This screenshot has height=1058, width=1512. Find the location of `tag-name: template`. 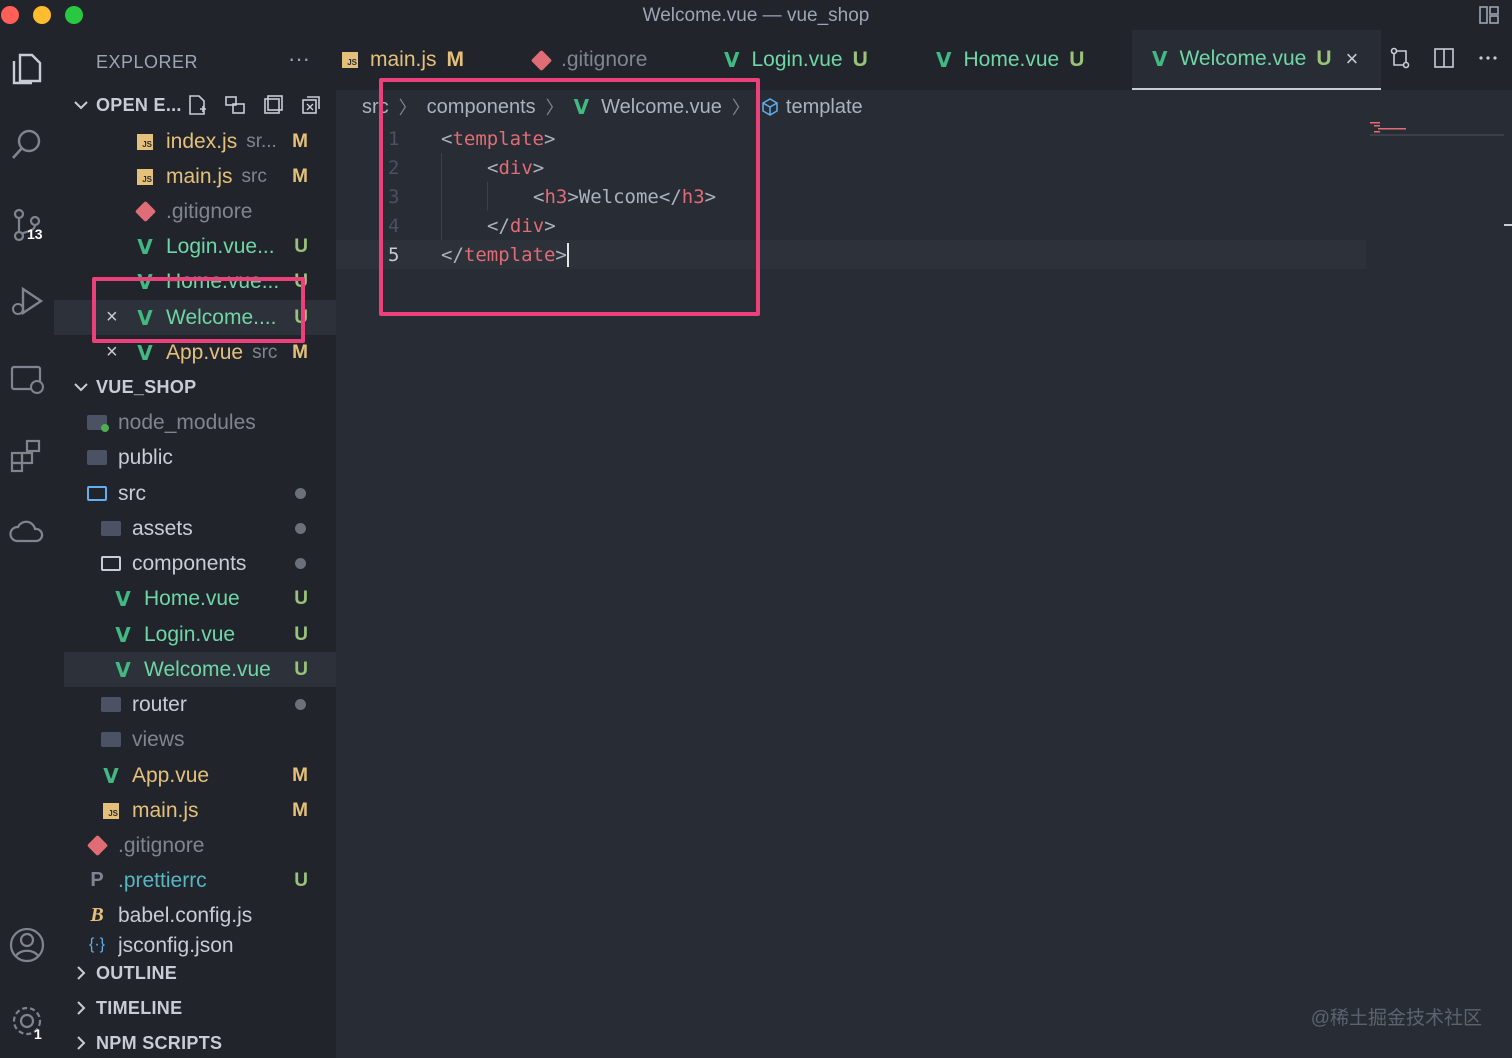

tag-name: template is located at coordinates (498, 138).